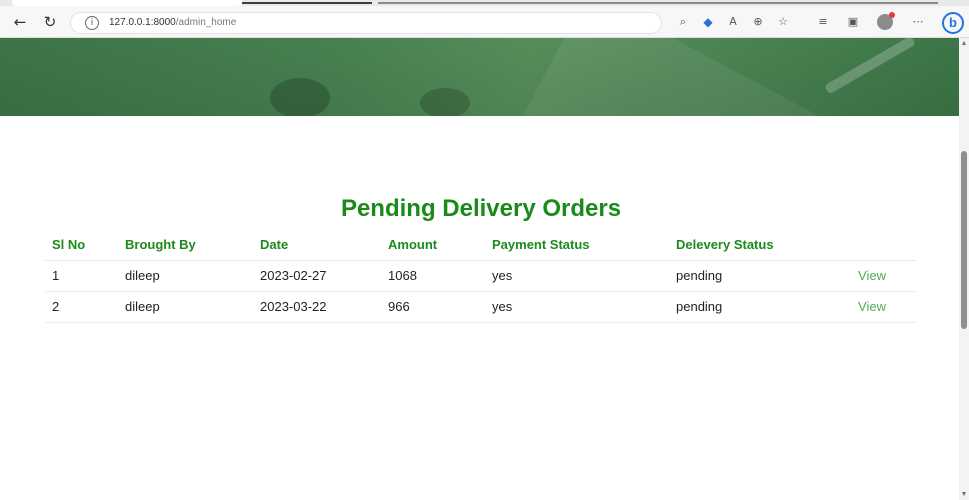 Image resolution: width=969 pixels, height=500 pixels. I want to click on tag-icon: ◆, so click(708, 22).